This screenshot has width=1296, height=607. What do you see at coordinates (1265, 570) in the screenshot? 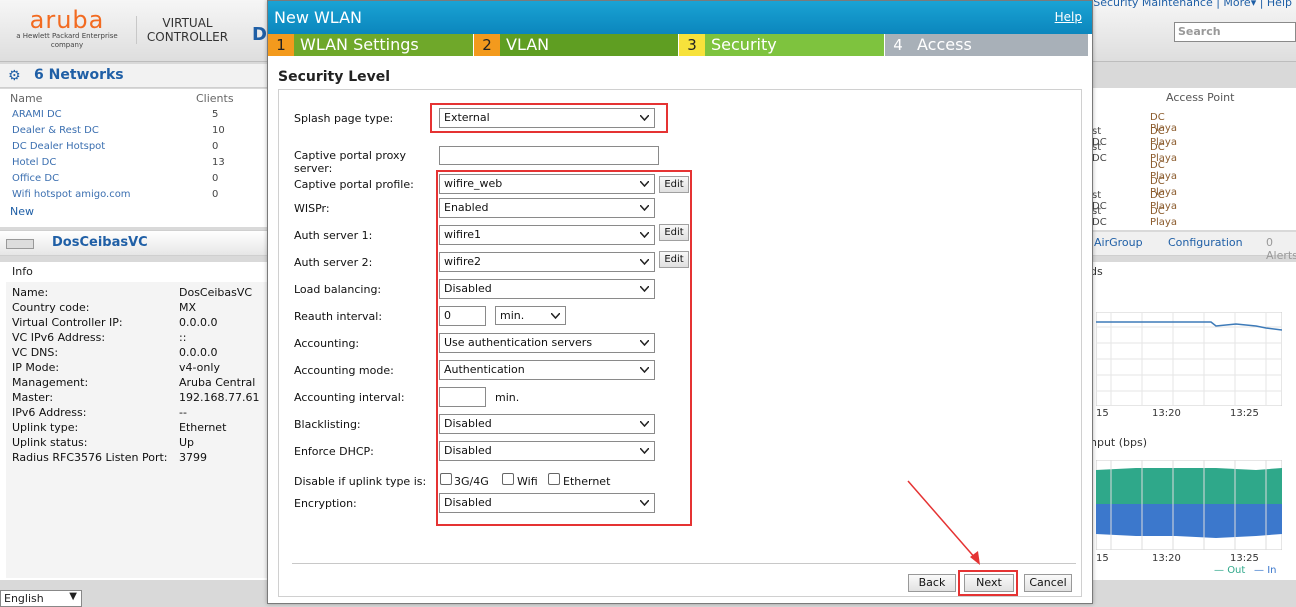
I see `legend-in: — In` at bounding box center [1265, 570].